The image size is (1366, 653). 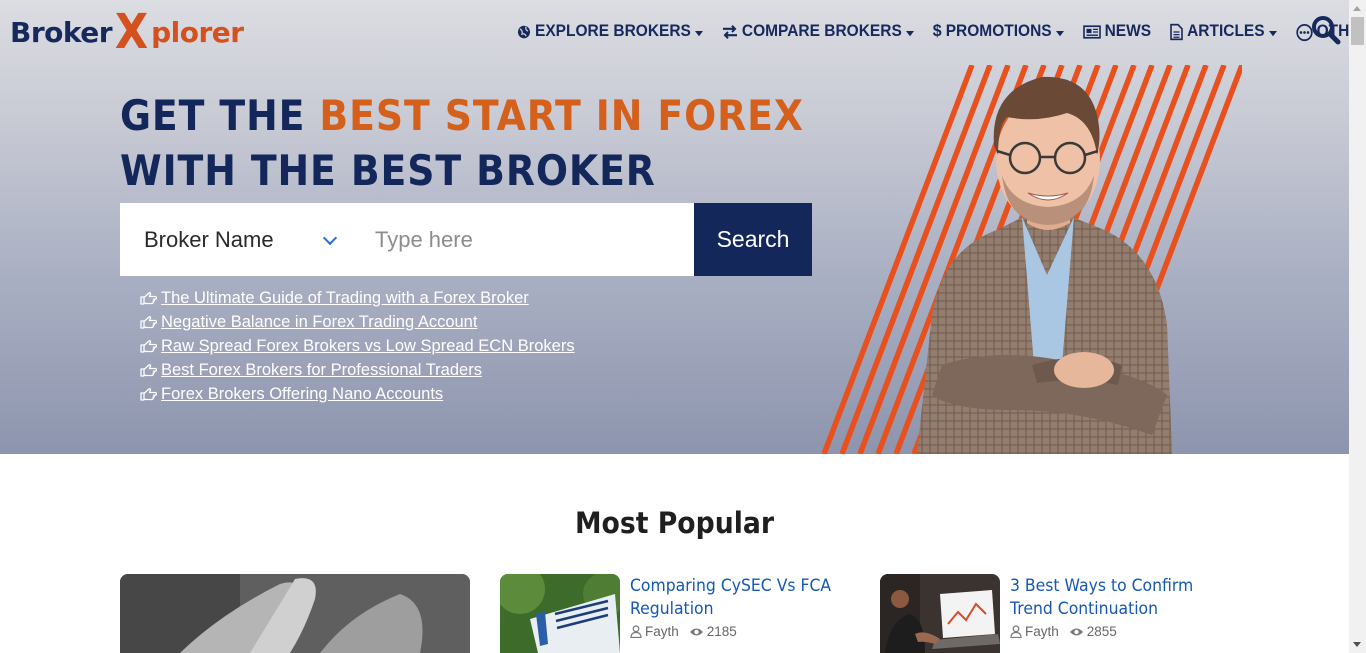 What do you see at coordinates (209, 239) in the screenshot?
I see `select-value: Broker Name` at bounding box center [209, 239].